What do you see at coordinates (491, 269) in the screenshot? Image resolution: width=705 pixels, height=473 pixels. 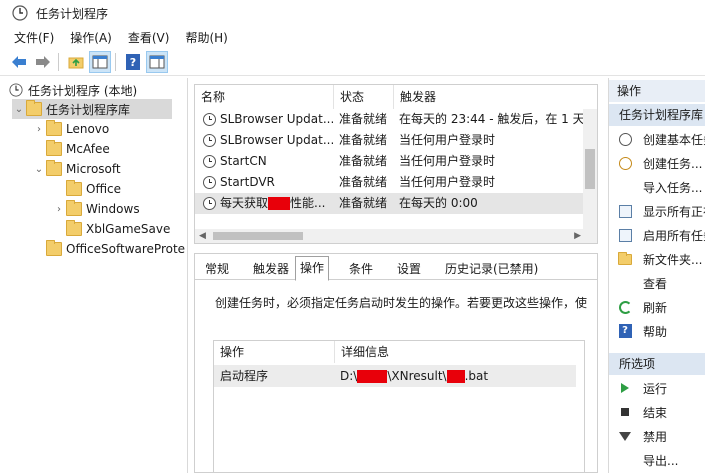 I see `tab-history: 历史记录(已禁用)` at bounding box center [491, 269].